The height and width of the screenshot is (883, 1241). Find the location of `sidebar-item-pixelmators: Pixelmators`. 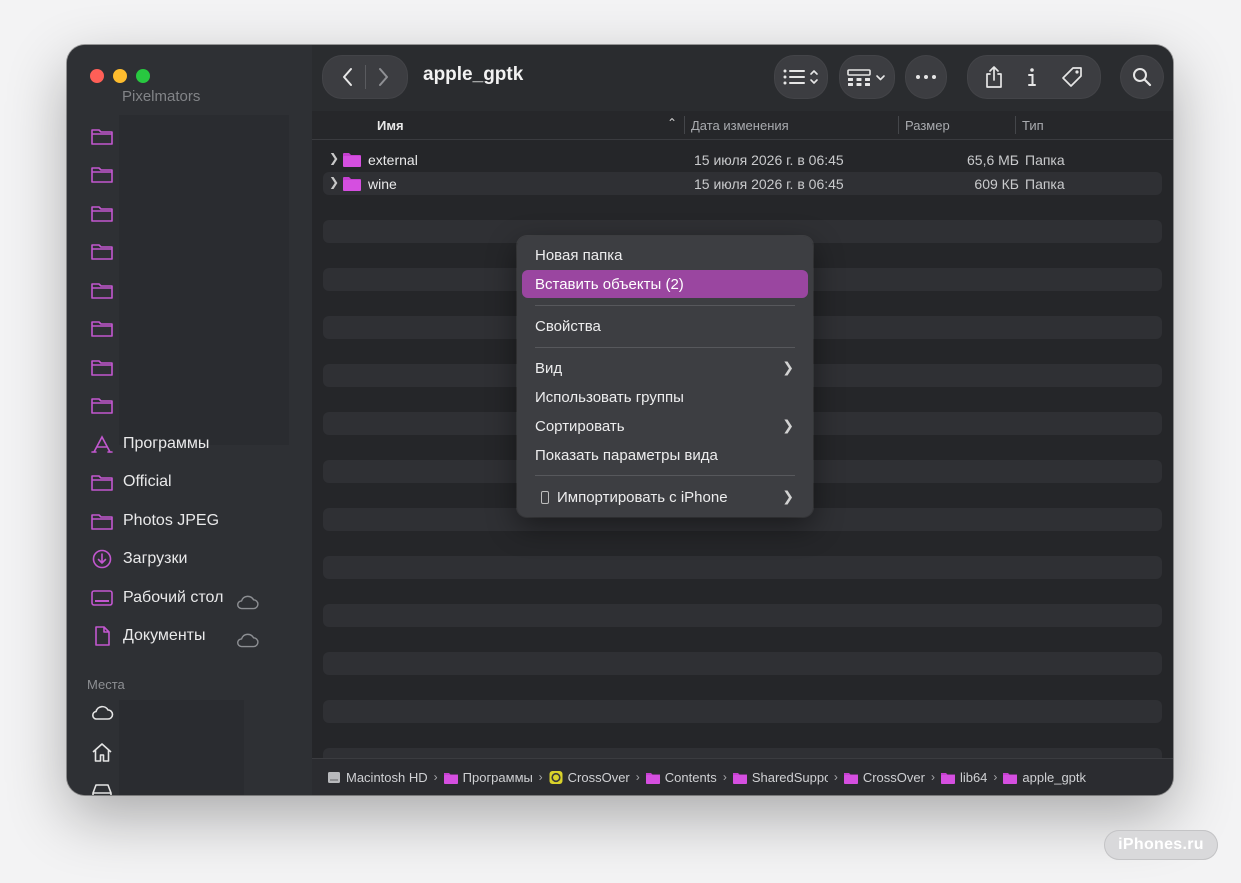

sidebar-item-pixelmators: Pixelmators is located at coordinates (161, 96).